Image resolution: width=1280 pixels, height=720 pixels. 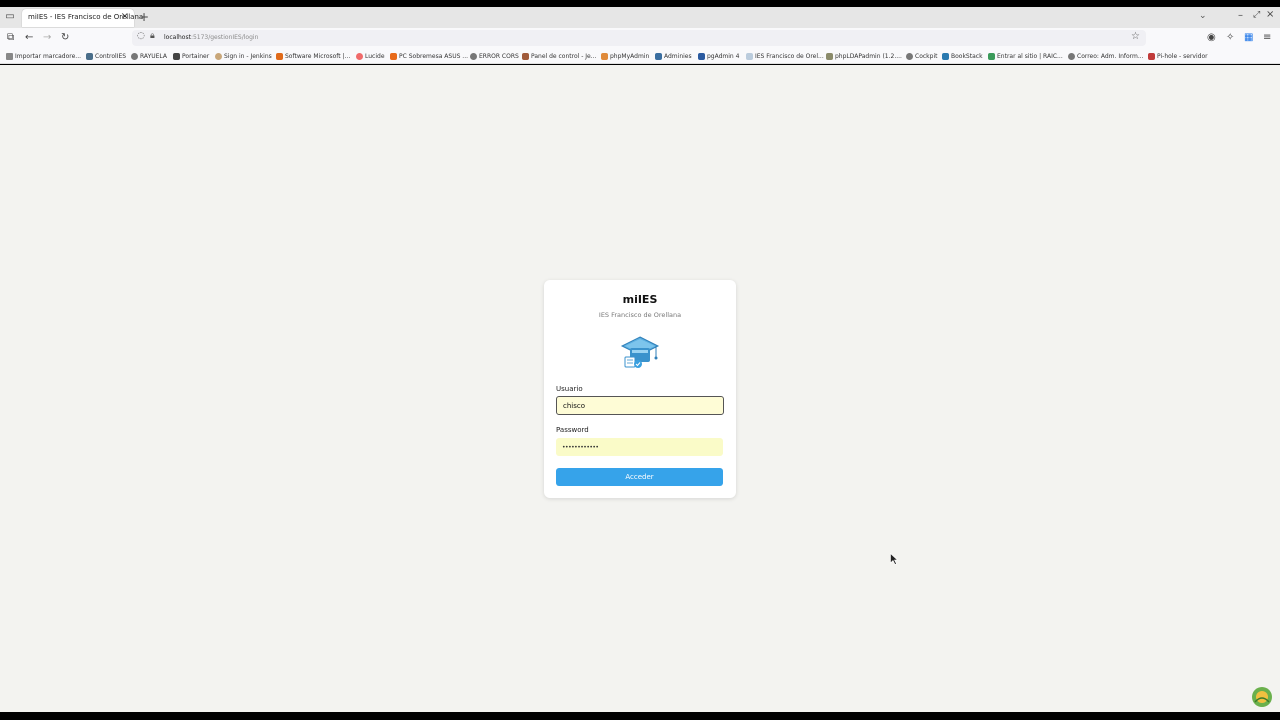 What do you see at coordinates (749, 56) in the screenshot?
I see `ies-icon` at bounding box center [749, 56].